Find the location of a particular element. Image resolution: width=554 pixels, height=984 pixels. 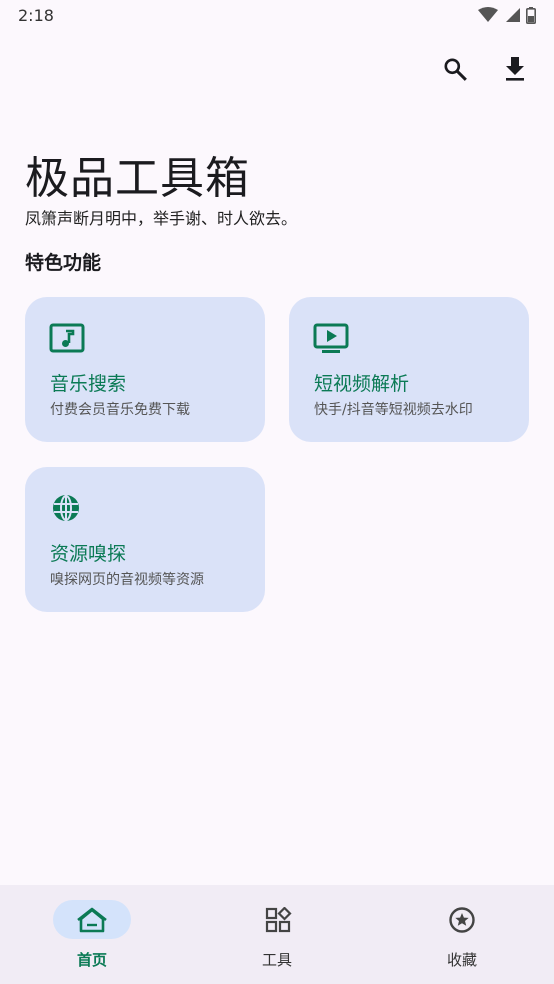

download-icon is located at coordinates (515, 69).